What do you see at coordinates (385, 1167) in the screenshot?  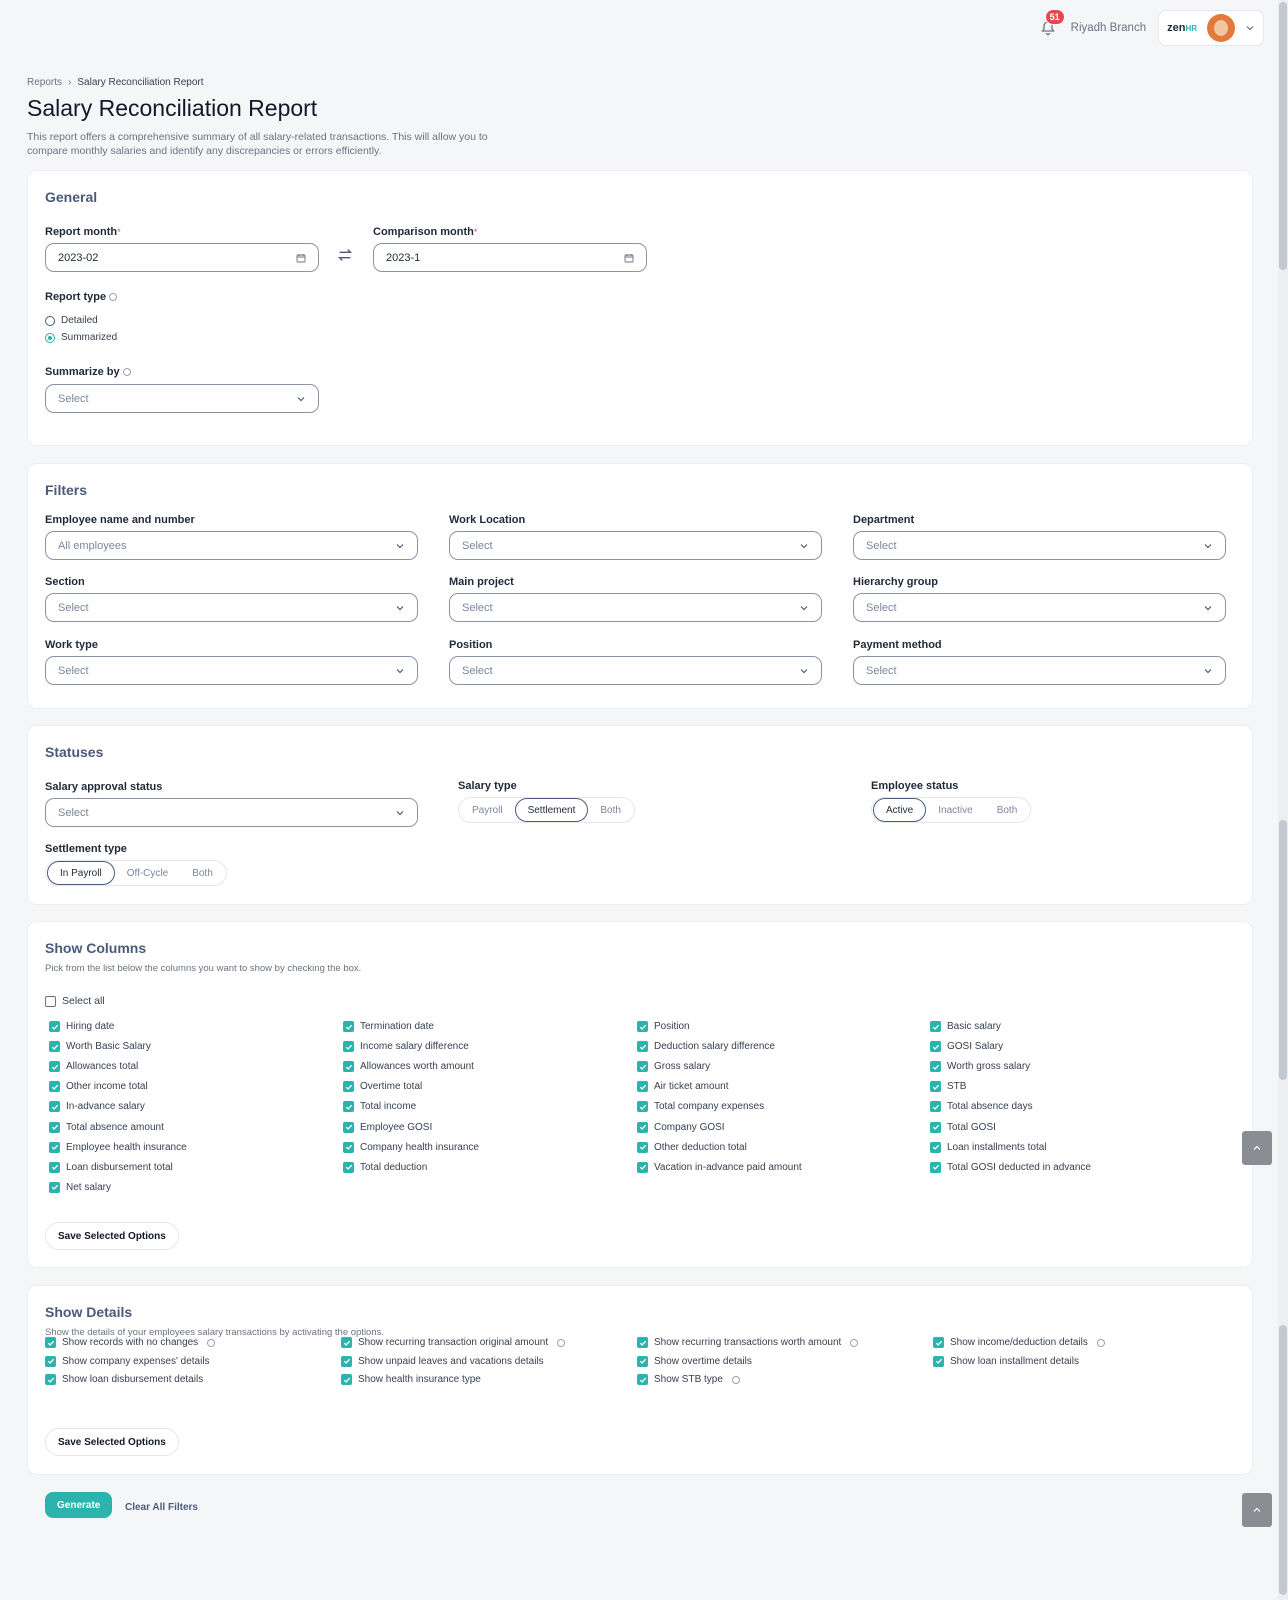 I see `checkbox-total-deduction: Total deduction` at bounding box center [385, 1167].